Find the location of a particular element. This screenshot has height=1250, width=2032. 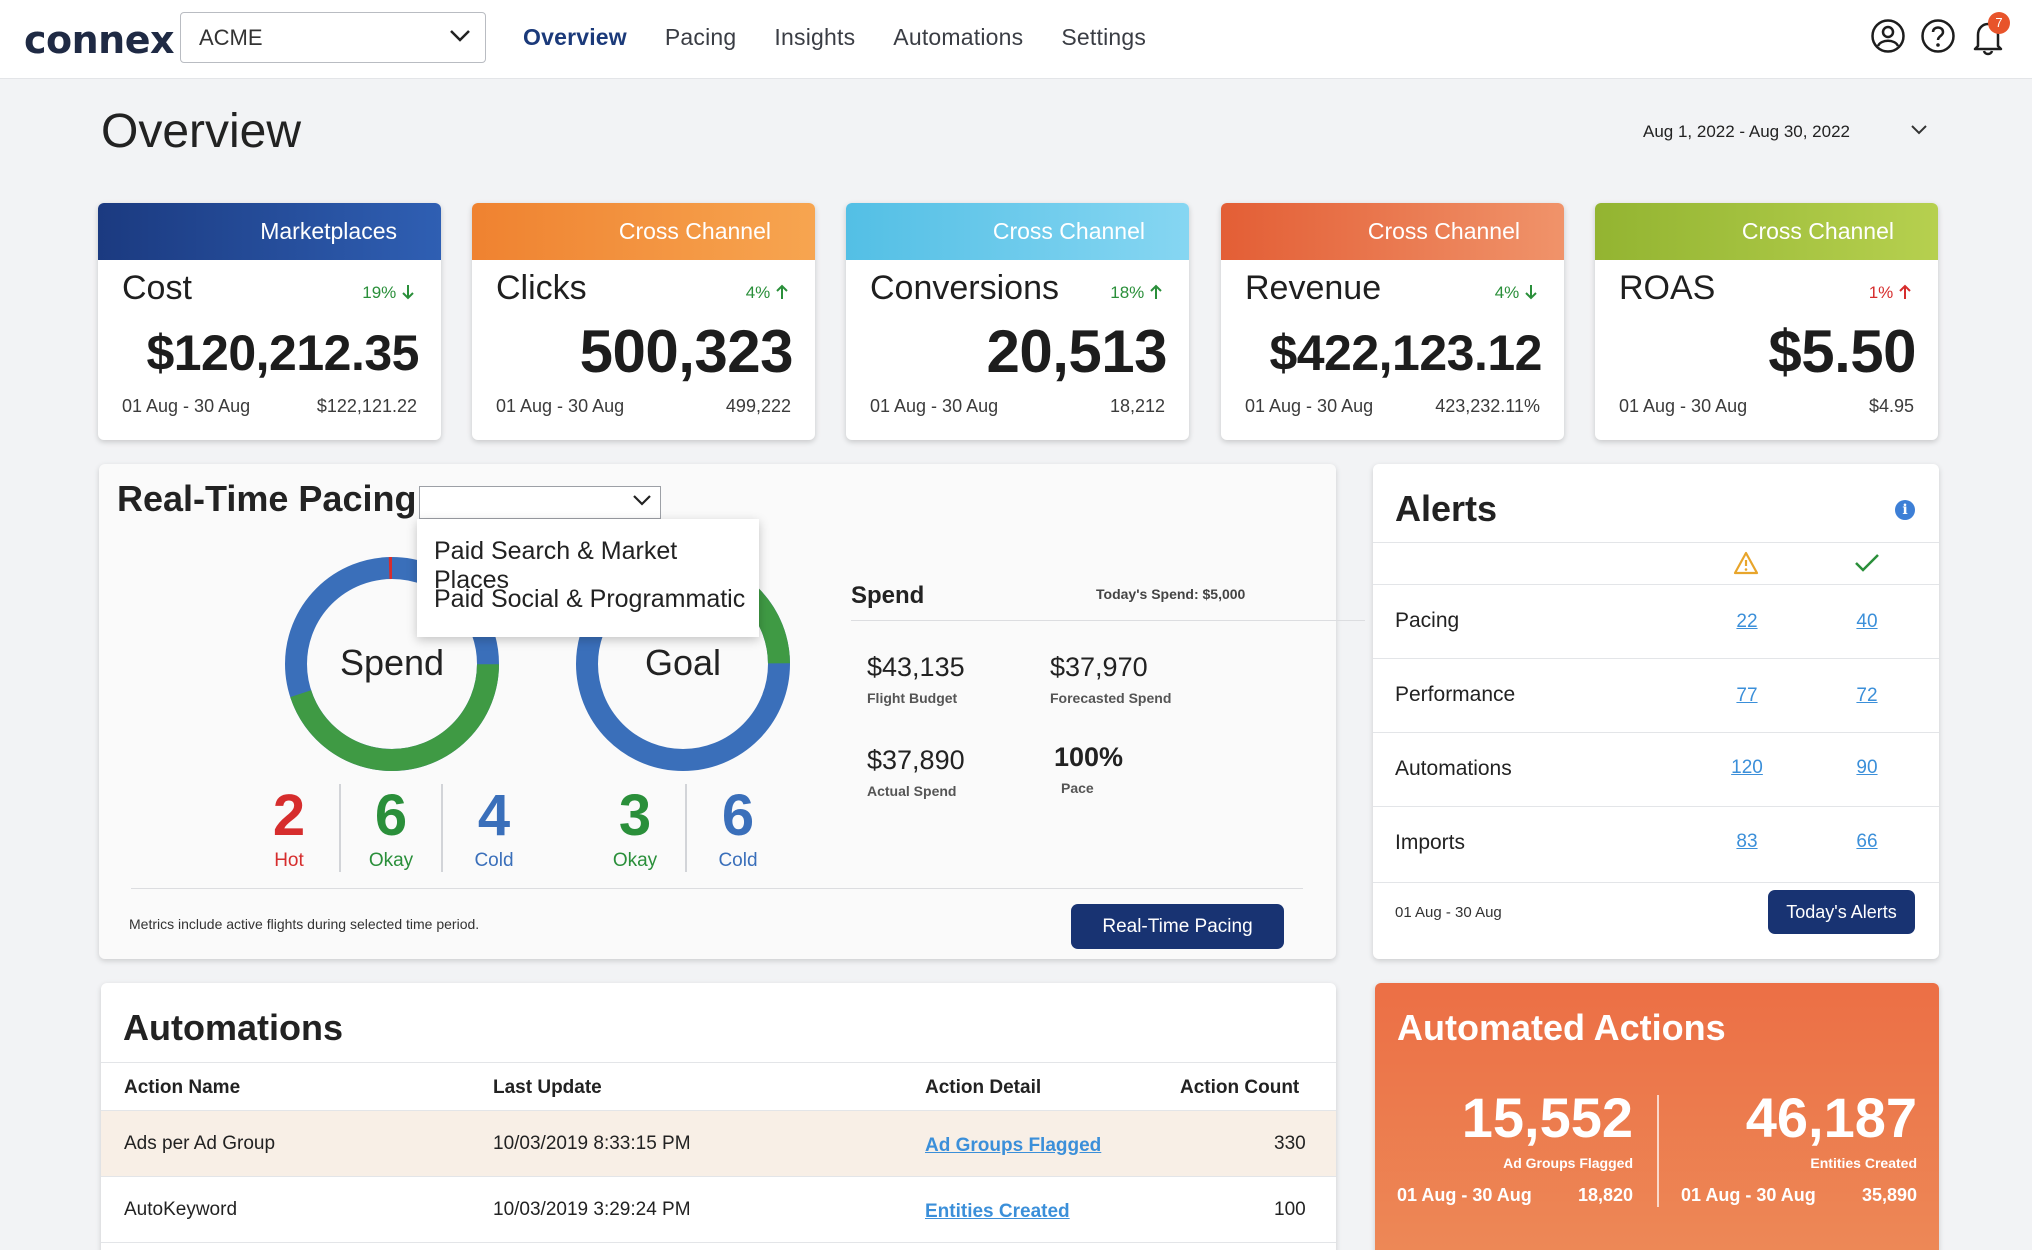

kpi-change: 1% is located at coordinates (1890, 293).